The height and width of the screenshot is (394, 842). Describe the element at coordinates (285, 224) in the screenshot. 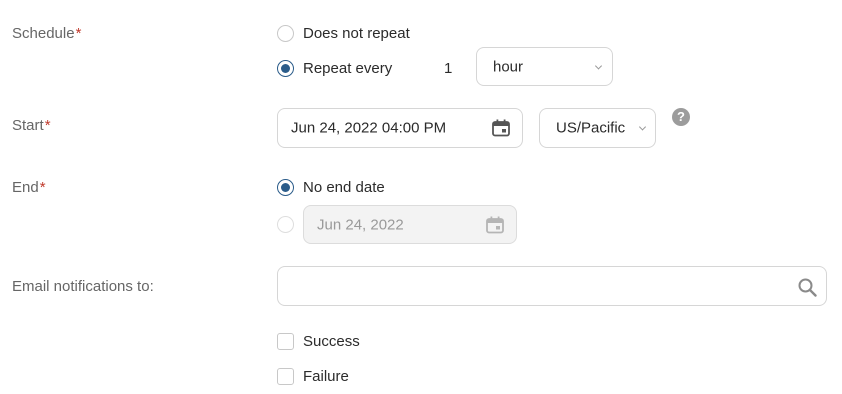

I see `end-date-radio` at that location.